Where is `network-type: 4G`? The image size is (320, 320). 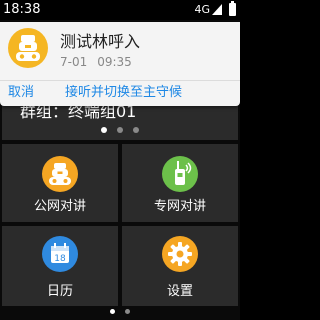 network-type: 4G is located at coordinates (202, 9).